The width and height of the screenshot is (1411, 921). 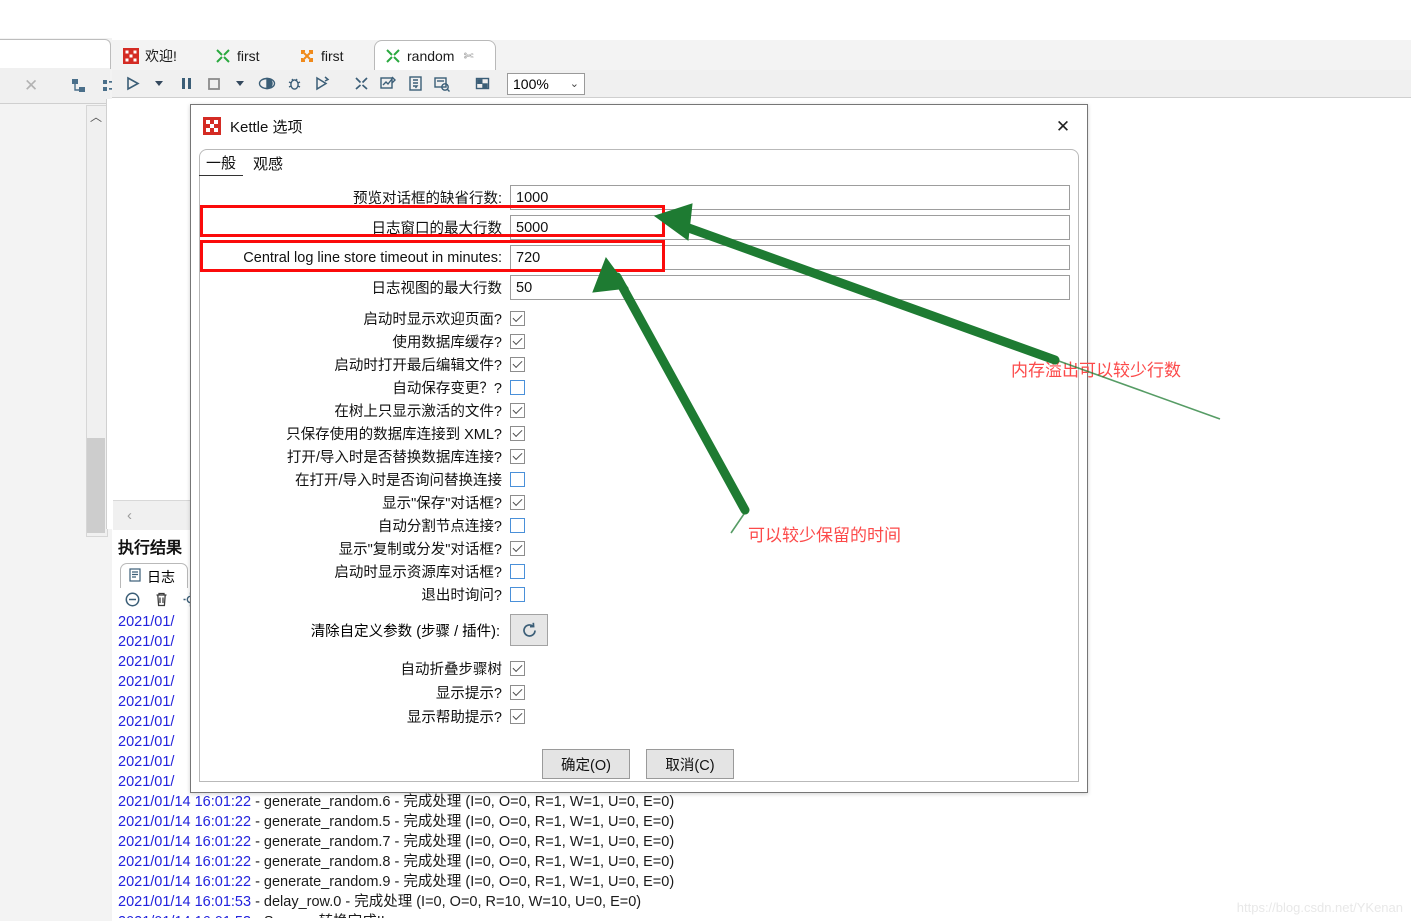 What do you see at coordinates (431, 55) in the screenshot?
I see `editor-tab-label: random` at bounding box center [431, 55].